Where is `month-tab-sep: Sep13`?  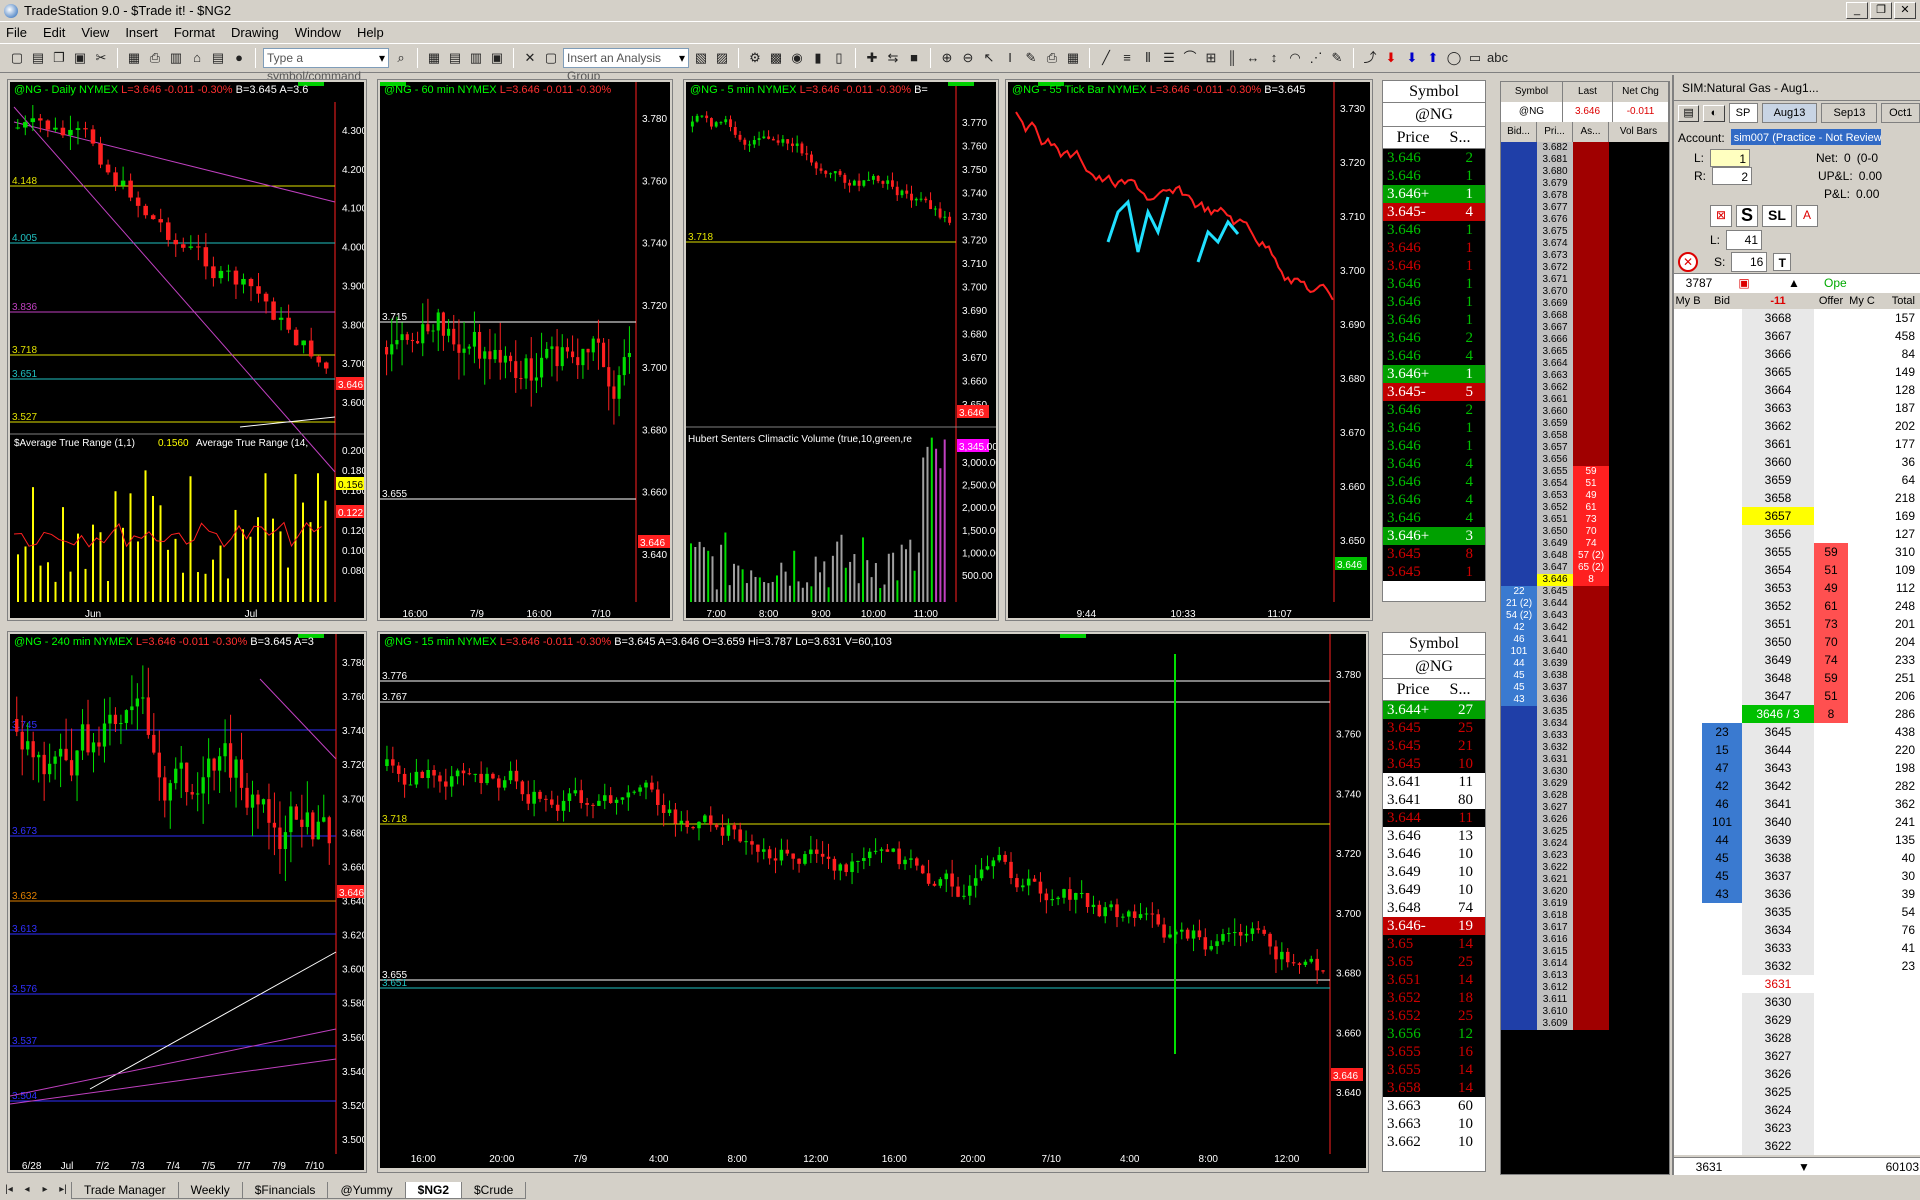
month-tab-sep: Sep13 is located at coordinates (1849, 113).